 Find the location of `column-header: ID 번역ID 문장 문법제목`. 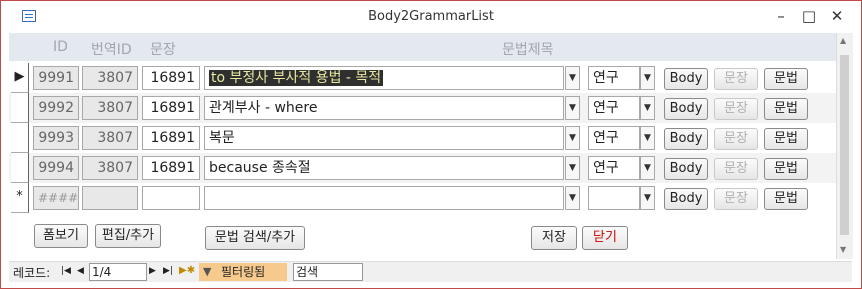

column-header: ID 번역ID 문장 문법제목 is located at coordinates (422, 47).